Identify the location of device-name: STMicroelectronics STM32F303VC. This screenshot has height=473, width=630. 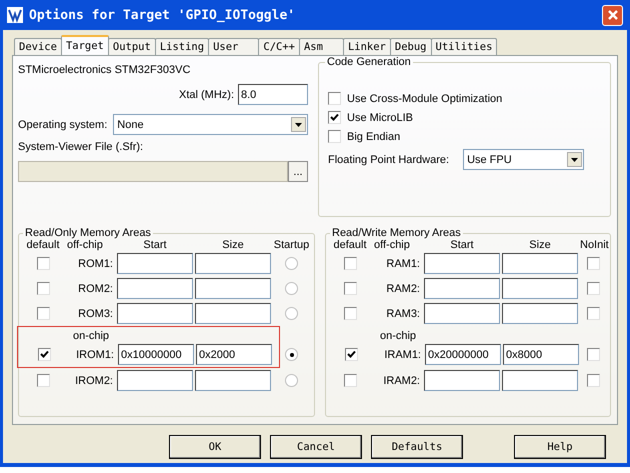
(105, 70).